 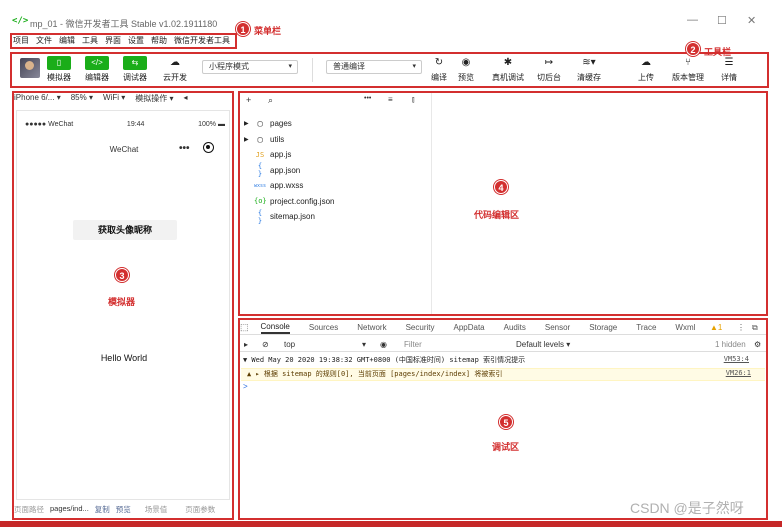 What do you see at coordinates (21, 41) in the screenshot?
I see `menu-item-project: 项目` at bounding box center [21, 41].